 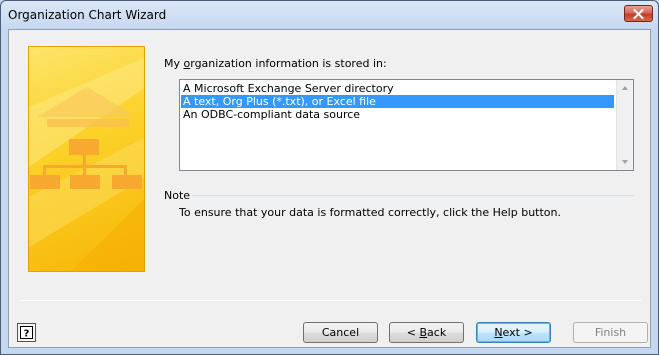 I want to click on close-icon, so click(x=638, y=13).